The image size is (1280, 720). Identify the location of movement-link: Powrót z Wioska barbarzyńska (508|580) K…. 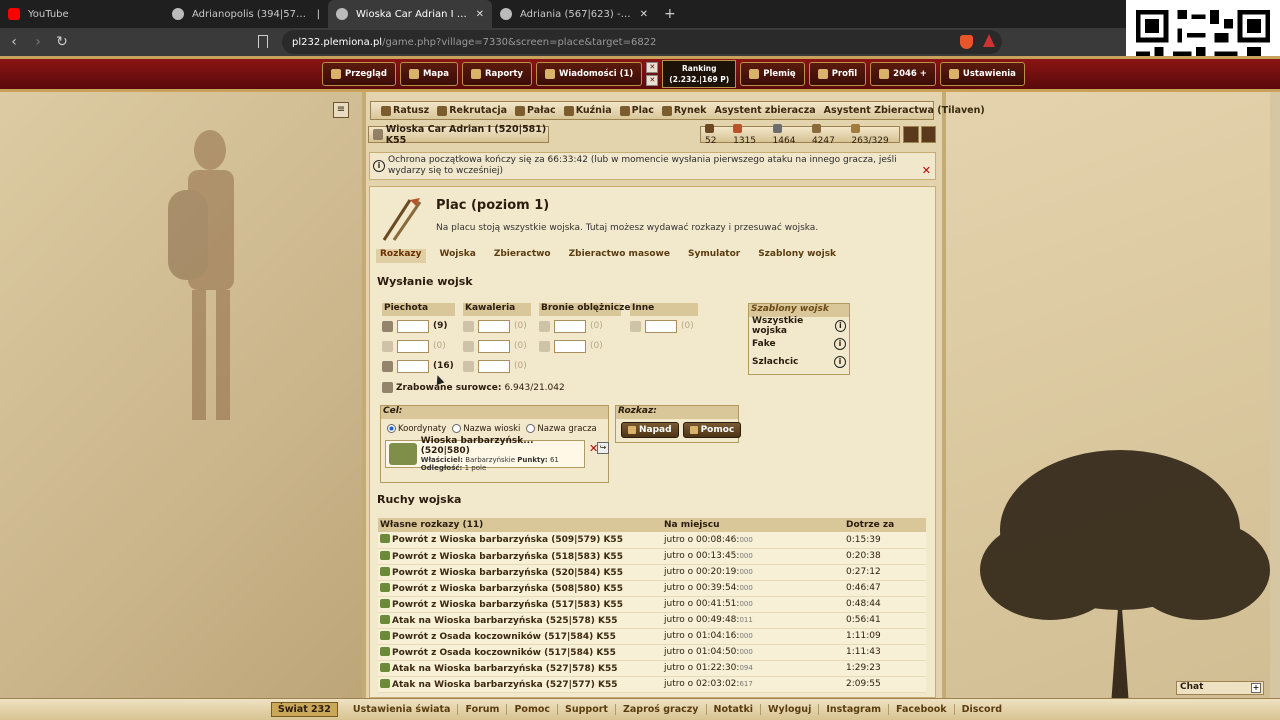
(520, 588).